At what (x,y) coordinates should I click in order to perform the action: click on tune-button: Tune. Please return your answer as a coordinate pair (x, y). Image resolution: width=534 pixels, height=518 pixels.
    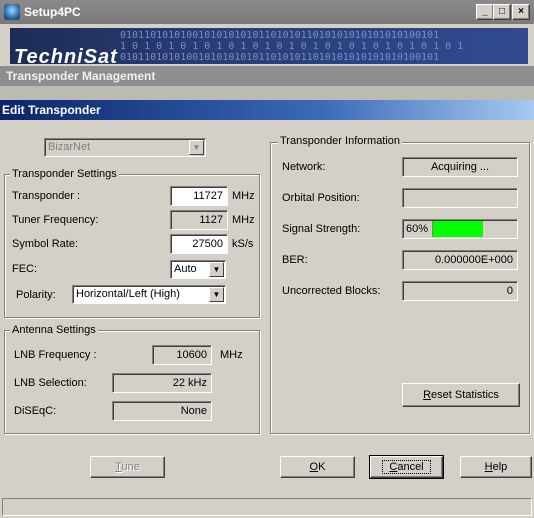
    Looking at the image, I should click on (127, 467).